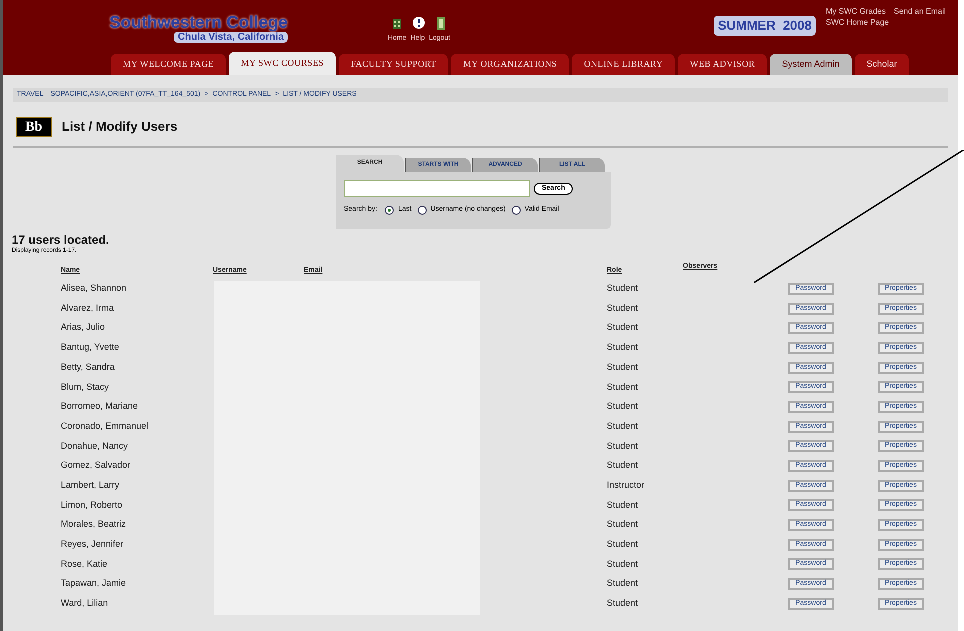 Image resolution: width=964 pixels, height=631 pixels. Describe the element at coordinates (419, 23) in the screenshot. I see `help-icon` at that location.